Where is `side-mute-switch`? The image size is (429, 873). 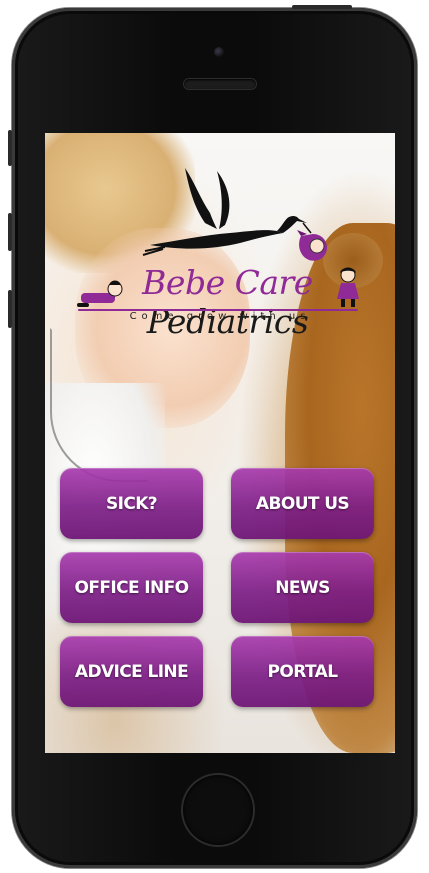 side-mute-switch is located at coordinates (10, 148).